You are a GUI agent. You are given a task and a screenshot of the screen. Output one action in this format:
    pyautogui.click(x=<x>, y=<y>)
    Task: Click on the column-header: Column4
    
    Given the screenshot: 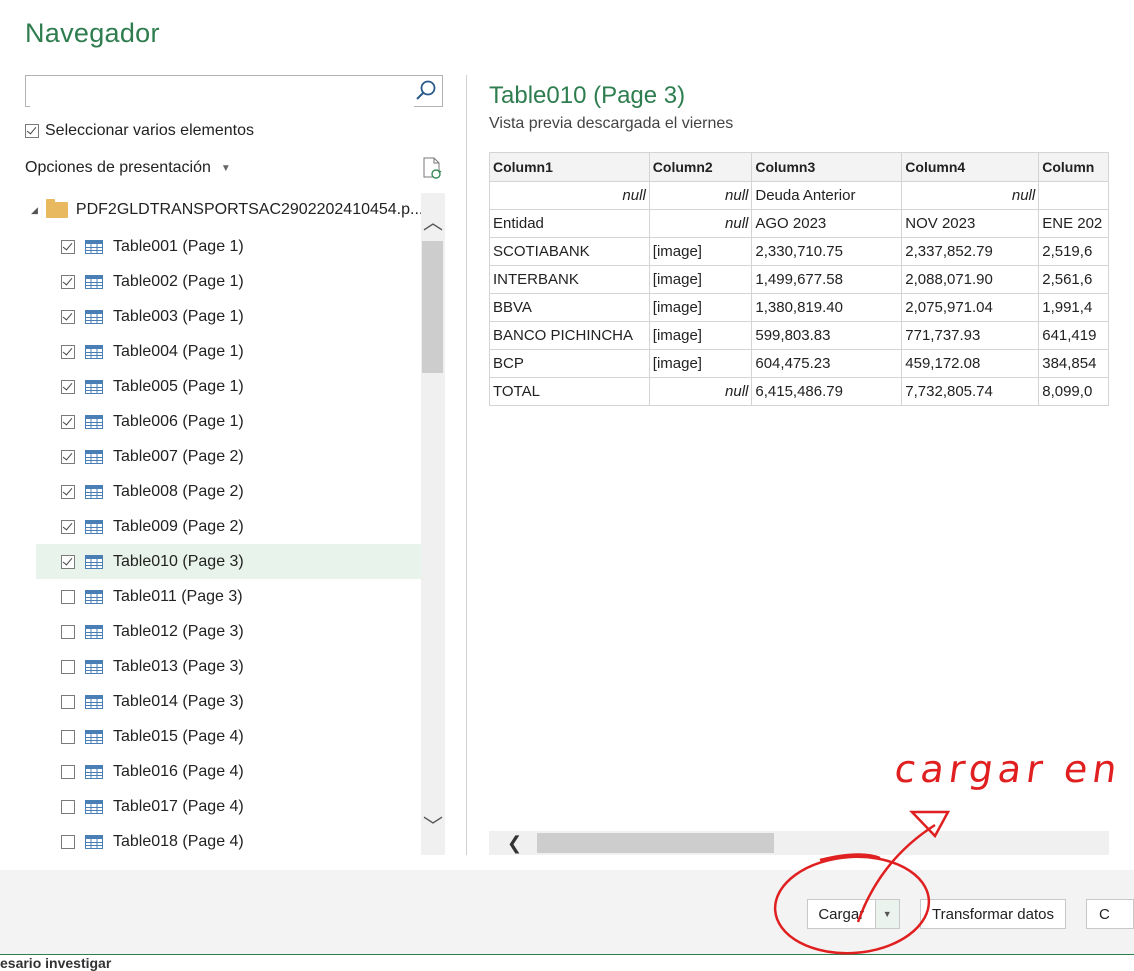 What is the action you would take?
    pyautogui.click(x=970, y=167)
    